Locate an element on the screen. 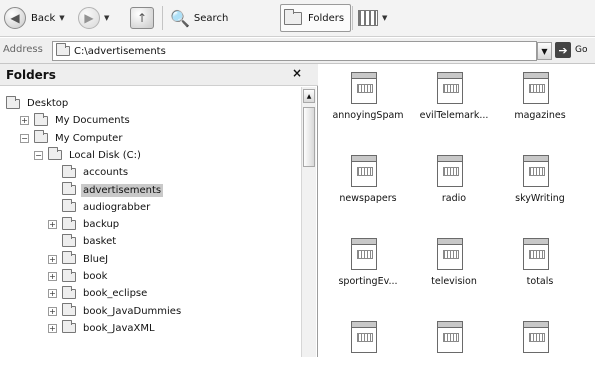 The width and height of the screenshot is (595, 389). file-label: skyWriting is located at coordinates (540, 198).